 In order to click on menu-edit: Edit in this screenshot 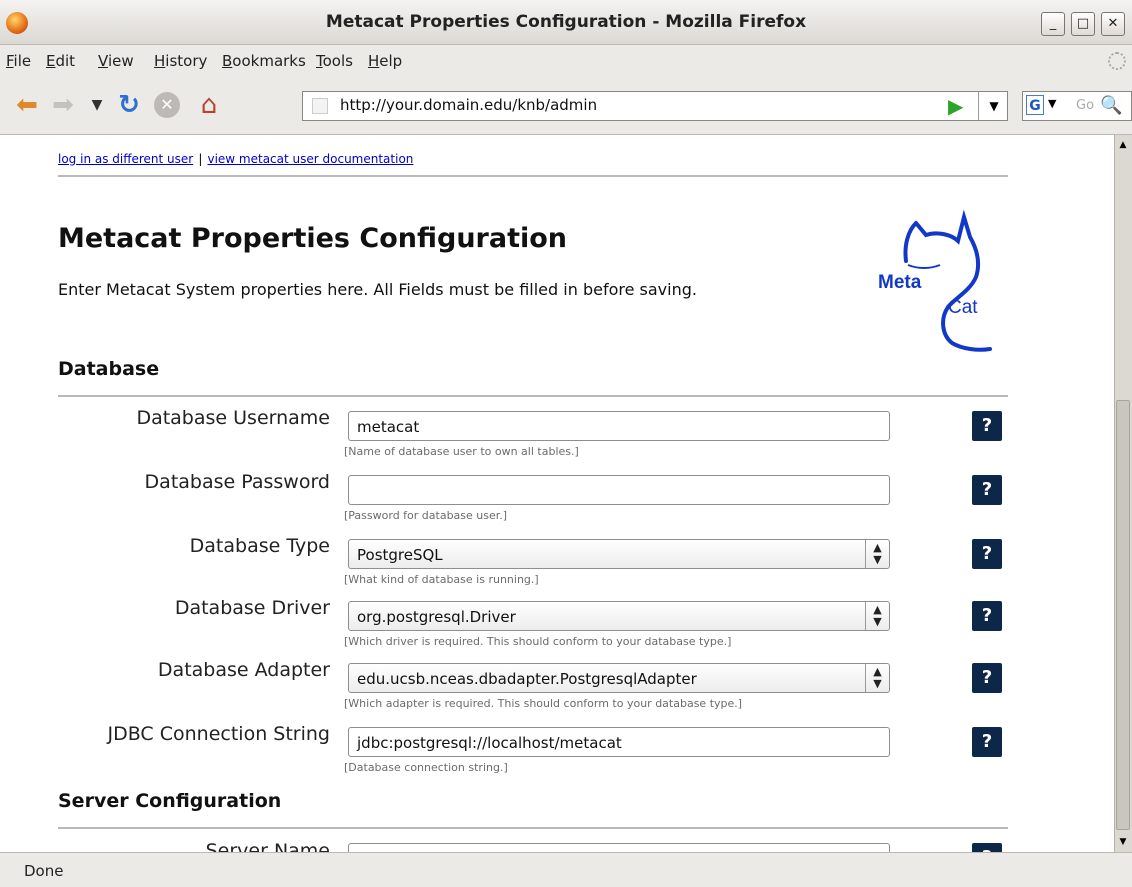, I will do `click(60, 61)`.